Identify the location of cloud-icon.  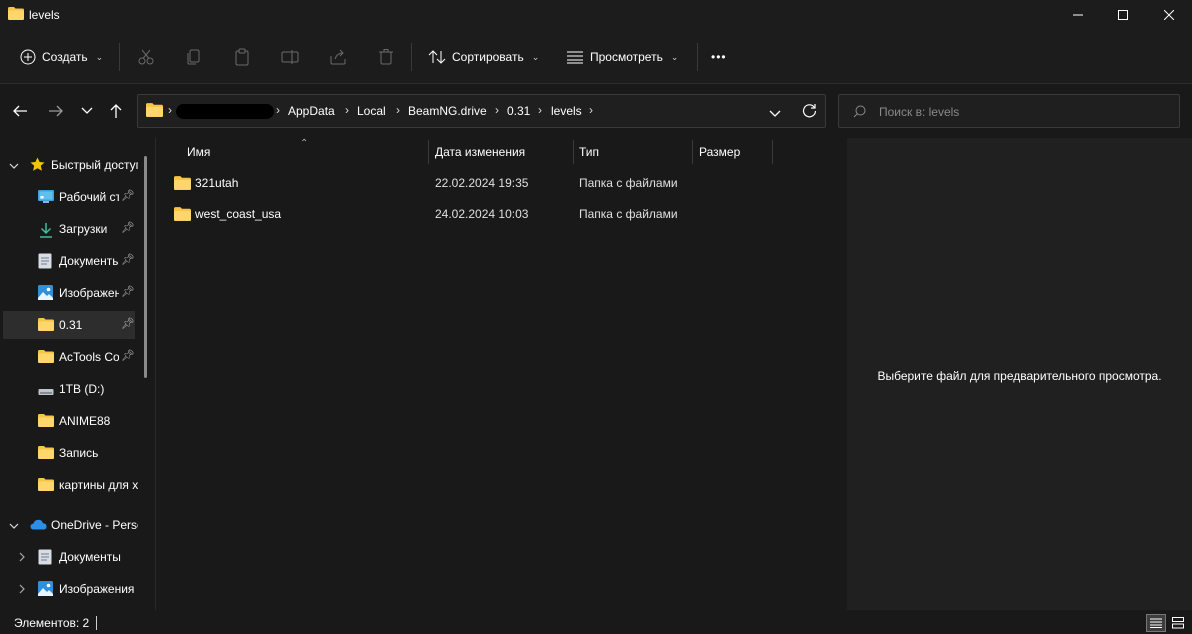
(38, 526).